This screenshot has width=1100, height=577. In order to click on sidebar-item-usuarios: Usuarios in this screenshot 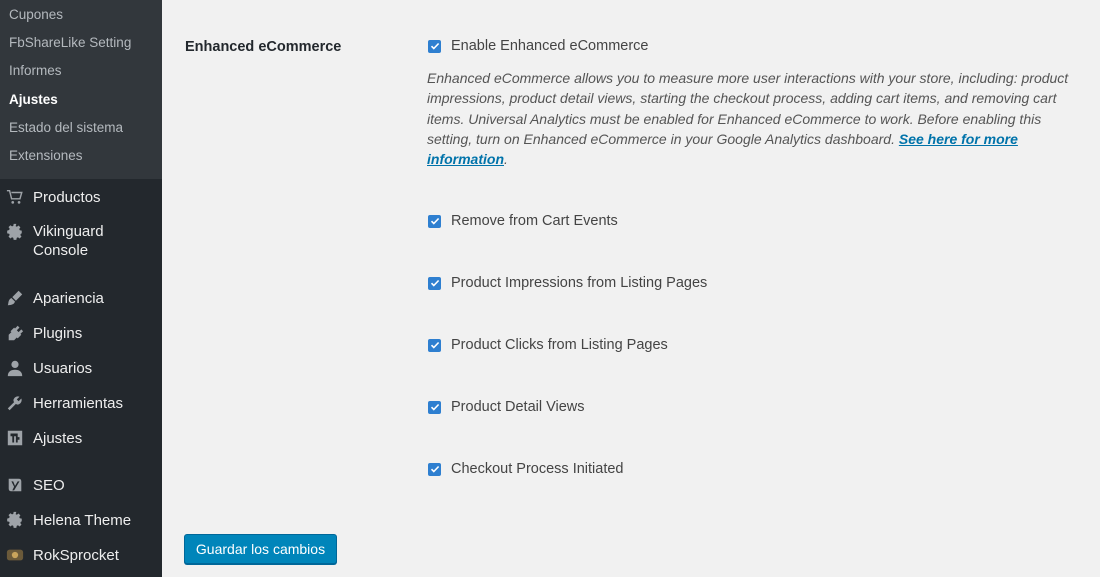, I will do `click(46, 368)`.